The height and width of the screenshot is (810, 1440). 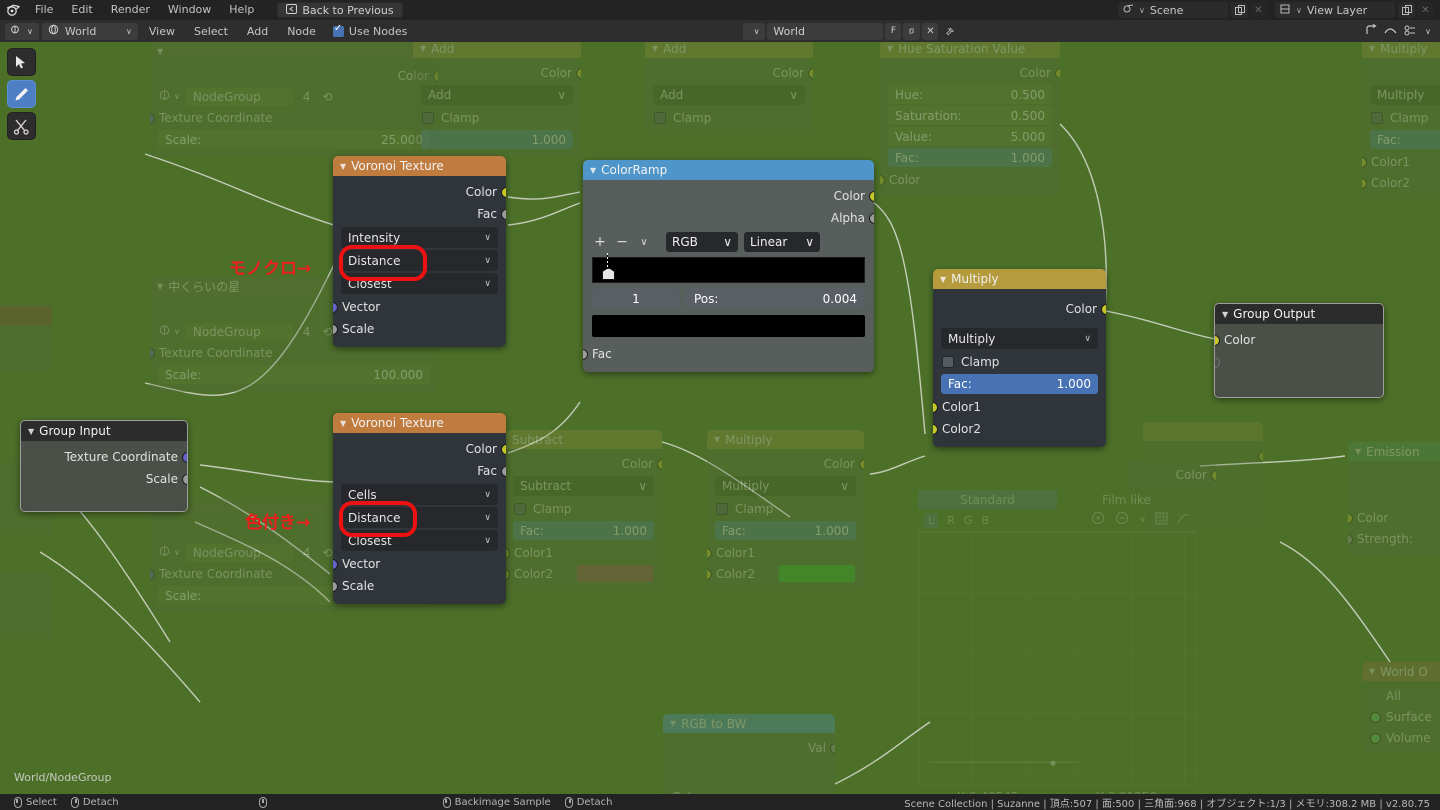 I want to click on curve-widget, so click(x=1057, y=658).